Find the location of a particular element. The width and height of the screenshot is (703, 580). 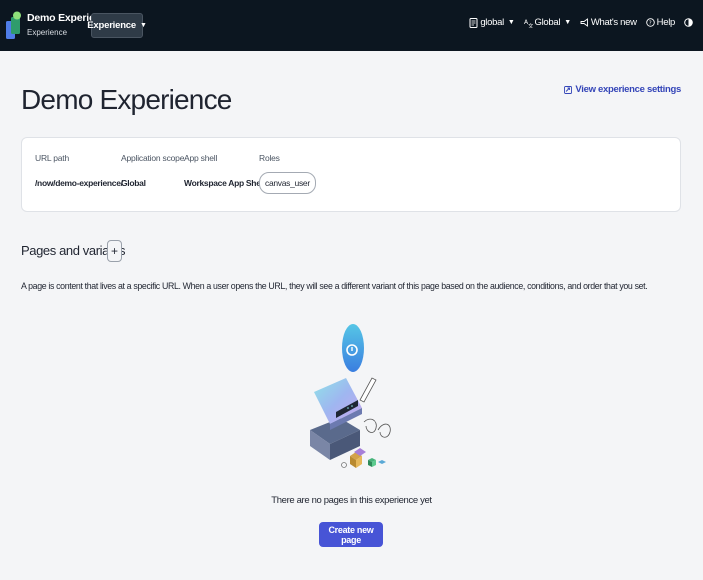

language-label: Global is located at coordinates (547, 22).